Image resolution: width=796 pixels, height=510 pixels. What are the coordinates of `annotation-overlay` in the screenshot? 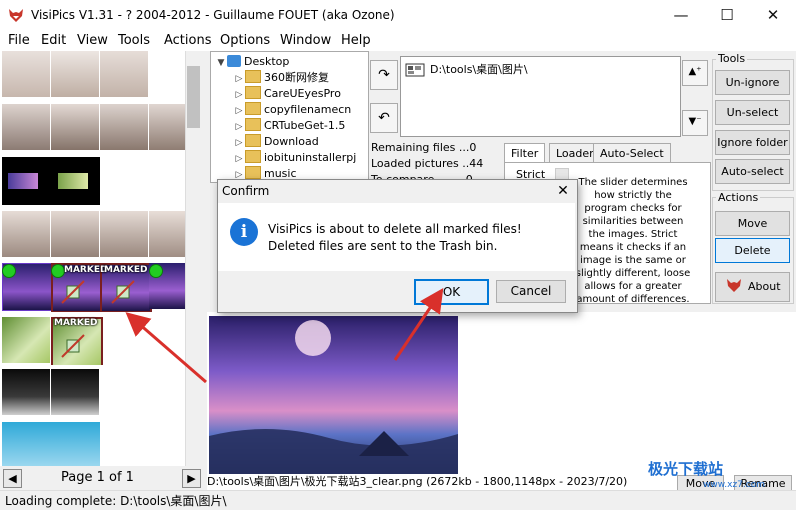 It's located at (284, 336).